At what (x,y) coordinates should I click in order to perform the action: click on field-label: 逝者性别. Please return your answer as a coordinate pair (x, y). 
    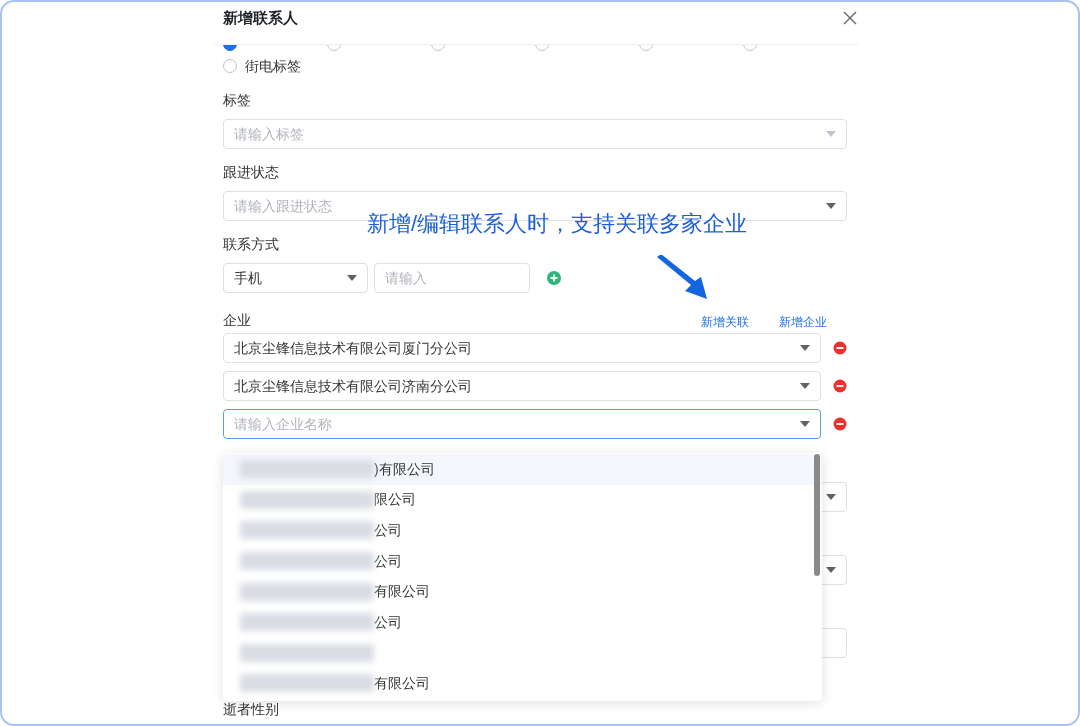
    Looking at the image, I should click on (251, 709).